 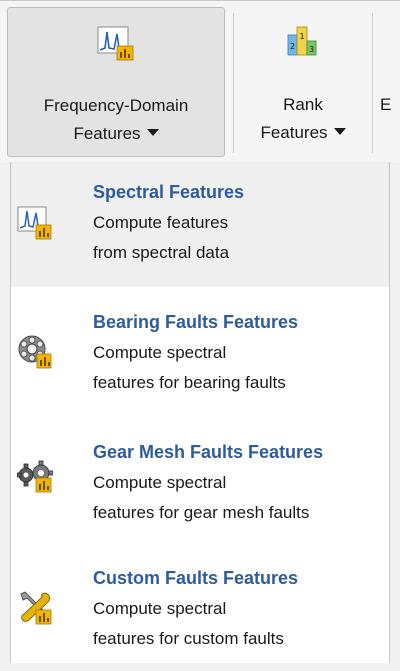 I want to click on rank-label-line1: Rank, so click(x=303, y=104).